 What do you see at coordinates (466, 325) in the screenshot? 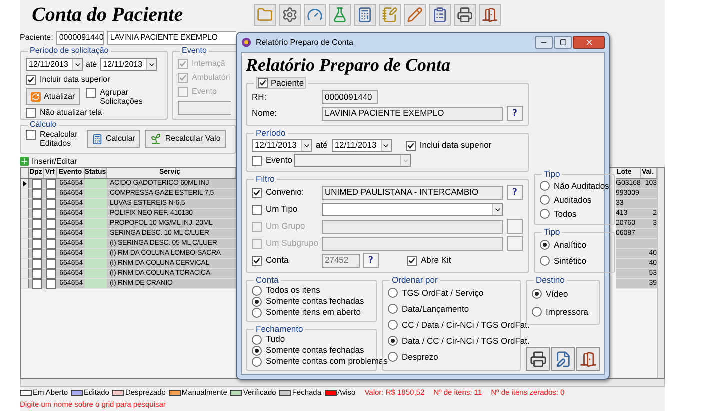
I see `radio-label: CC / Data / Cir-NCi / TGS OrdFat.` at bounding box center [466, 325].